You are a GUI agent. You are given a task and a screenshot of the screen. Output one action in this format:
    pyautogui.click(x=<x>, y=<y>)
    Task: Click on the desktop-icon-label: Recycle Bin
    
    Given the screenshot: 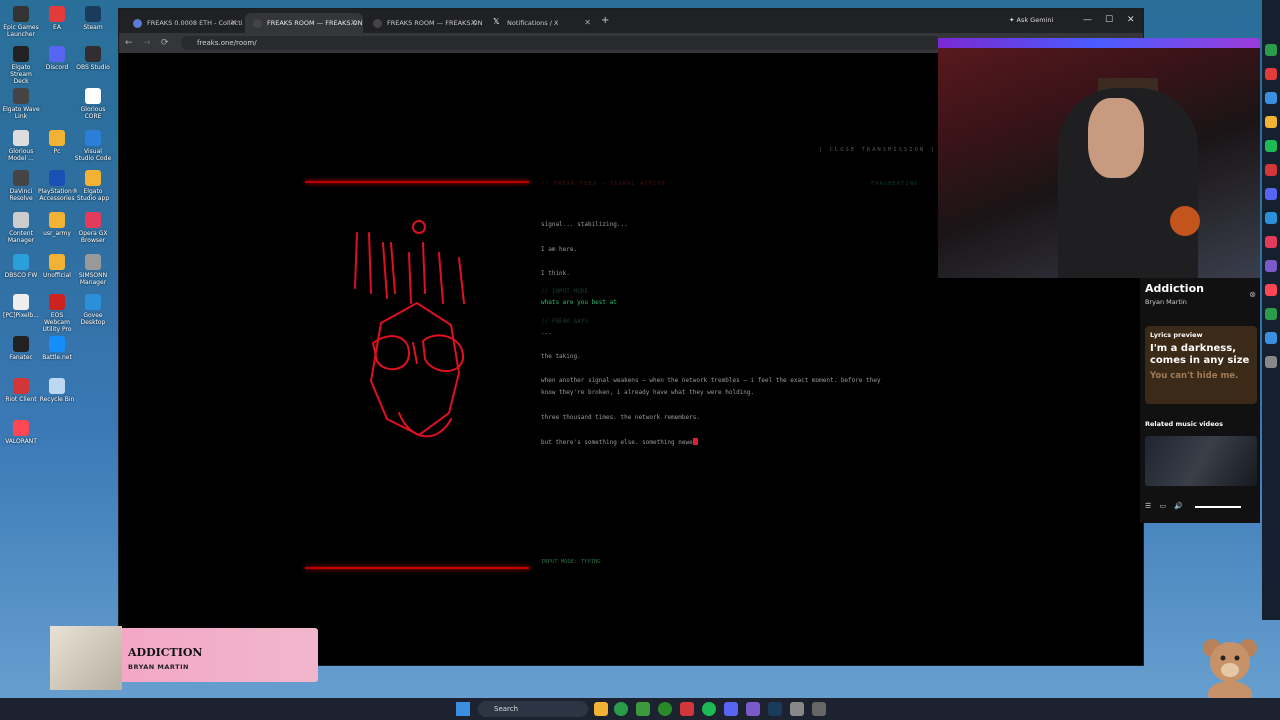 What is the action you would take?
    pyautogui.click(x=57, y=399)
    